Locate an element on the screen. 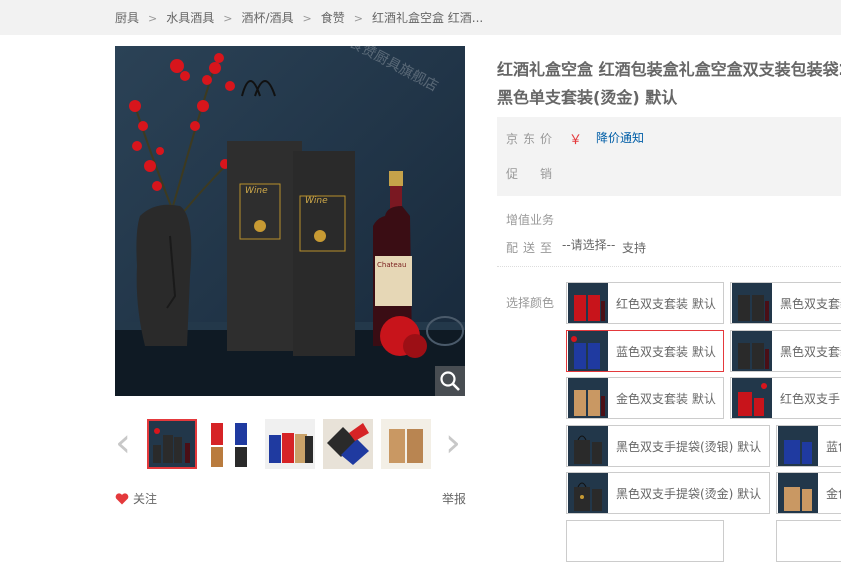 The height and width of the screenshot is (562, 841). option-label: 黑色双支手提袋(烫金) 默认 is located at coordinates (689, 493).